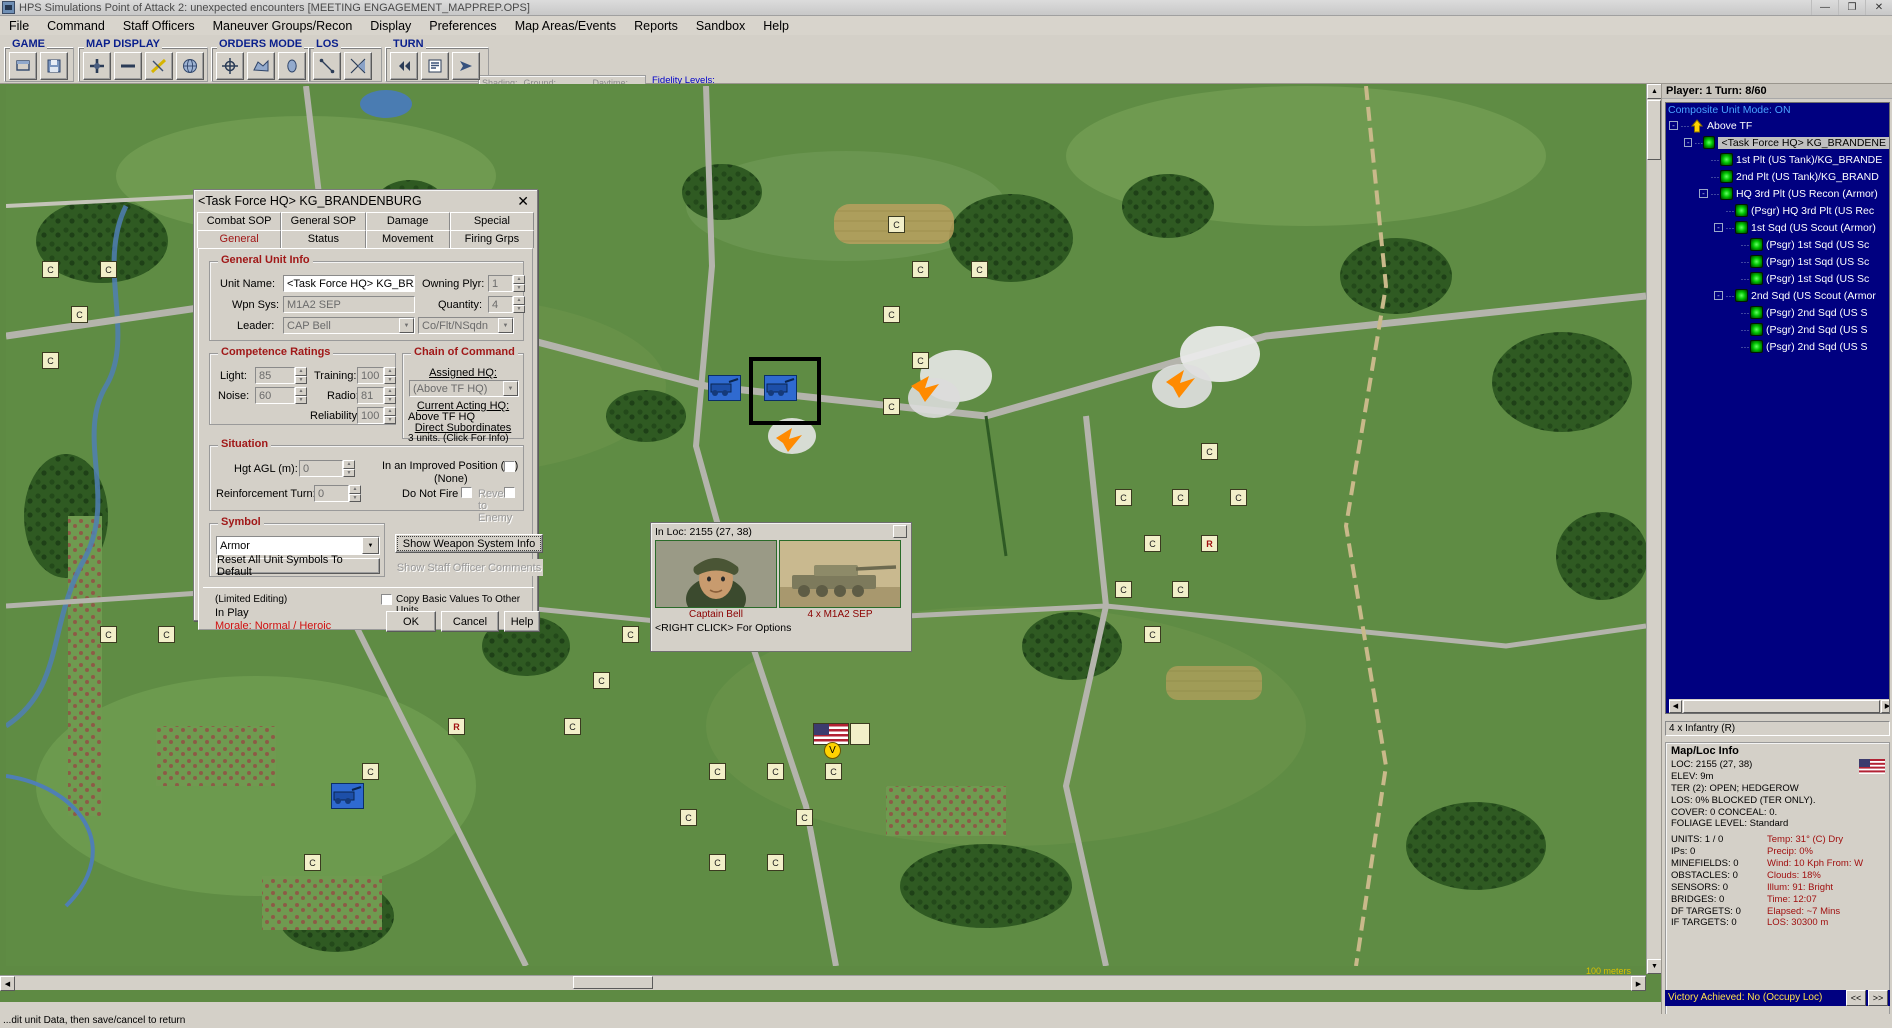 This screenshot has width=1892, height=1028. Describe the element at coordinates (1777, 227) in the screenshot. I see `tree-node: - ··· 1st Sqd (US Scout (Armor)` at that location.